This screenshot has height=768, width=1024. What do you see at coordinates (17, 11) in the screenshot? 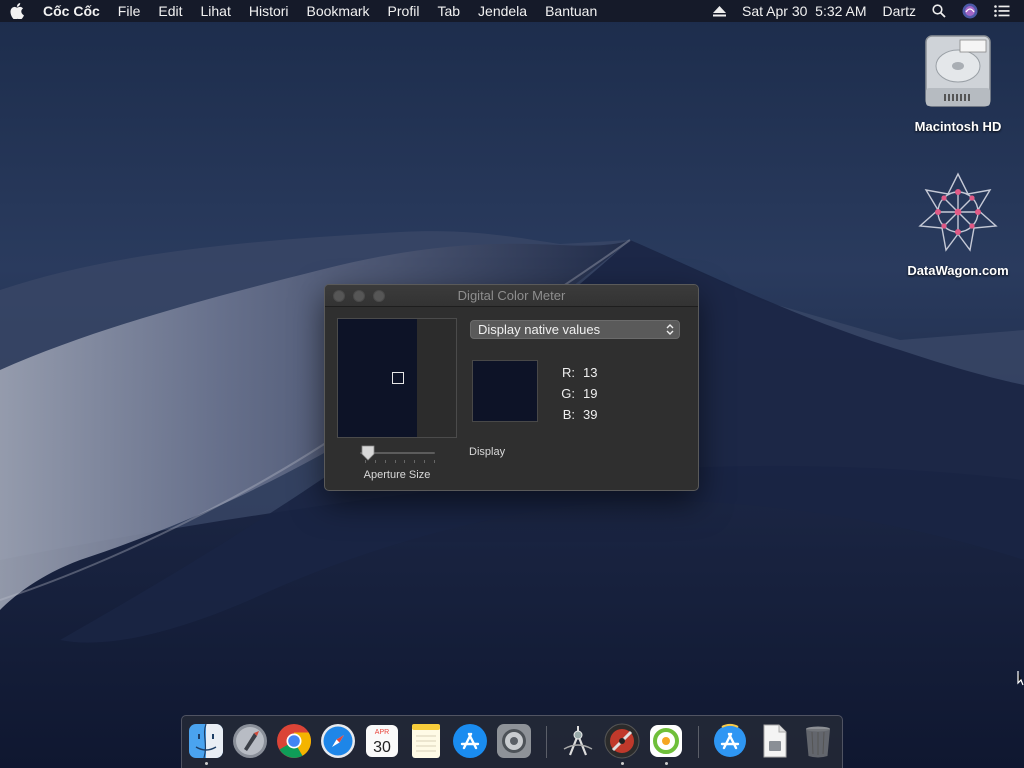
I see `apple-icon` at bounding box center [17, 11].